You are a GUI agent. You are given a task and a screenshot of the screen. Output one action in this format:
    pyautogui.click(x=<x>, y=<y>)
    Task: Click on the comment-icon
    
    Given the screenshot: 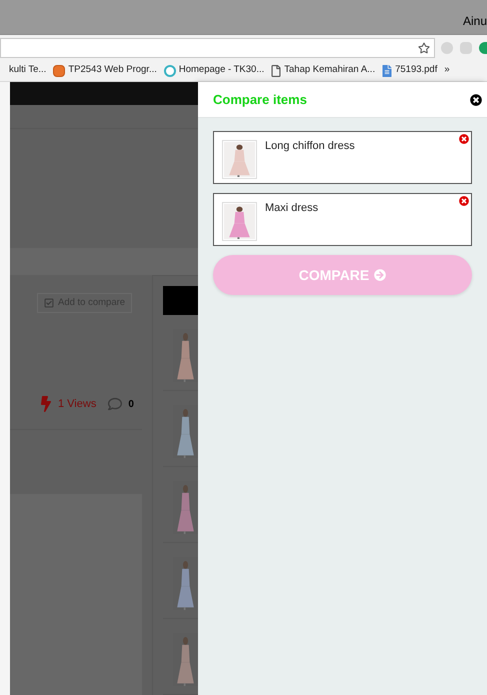 What is the action you would take?
    pyautogui.click(x=115, y=404)
    